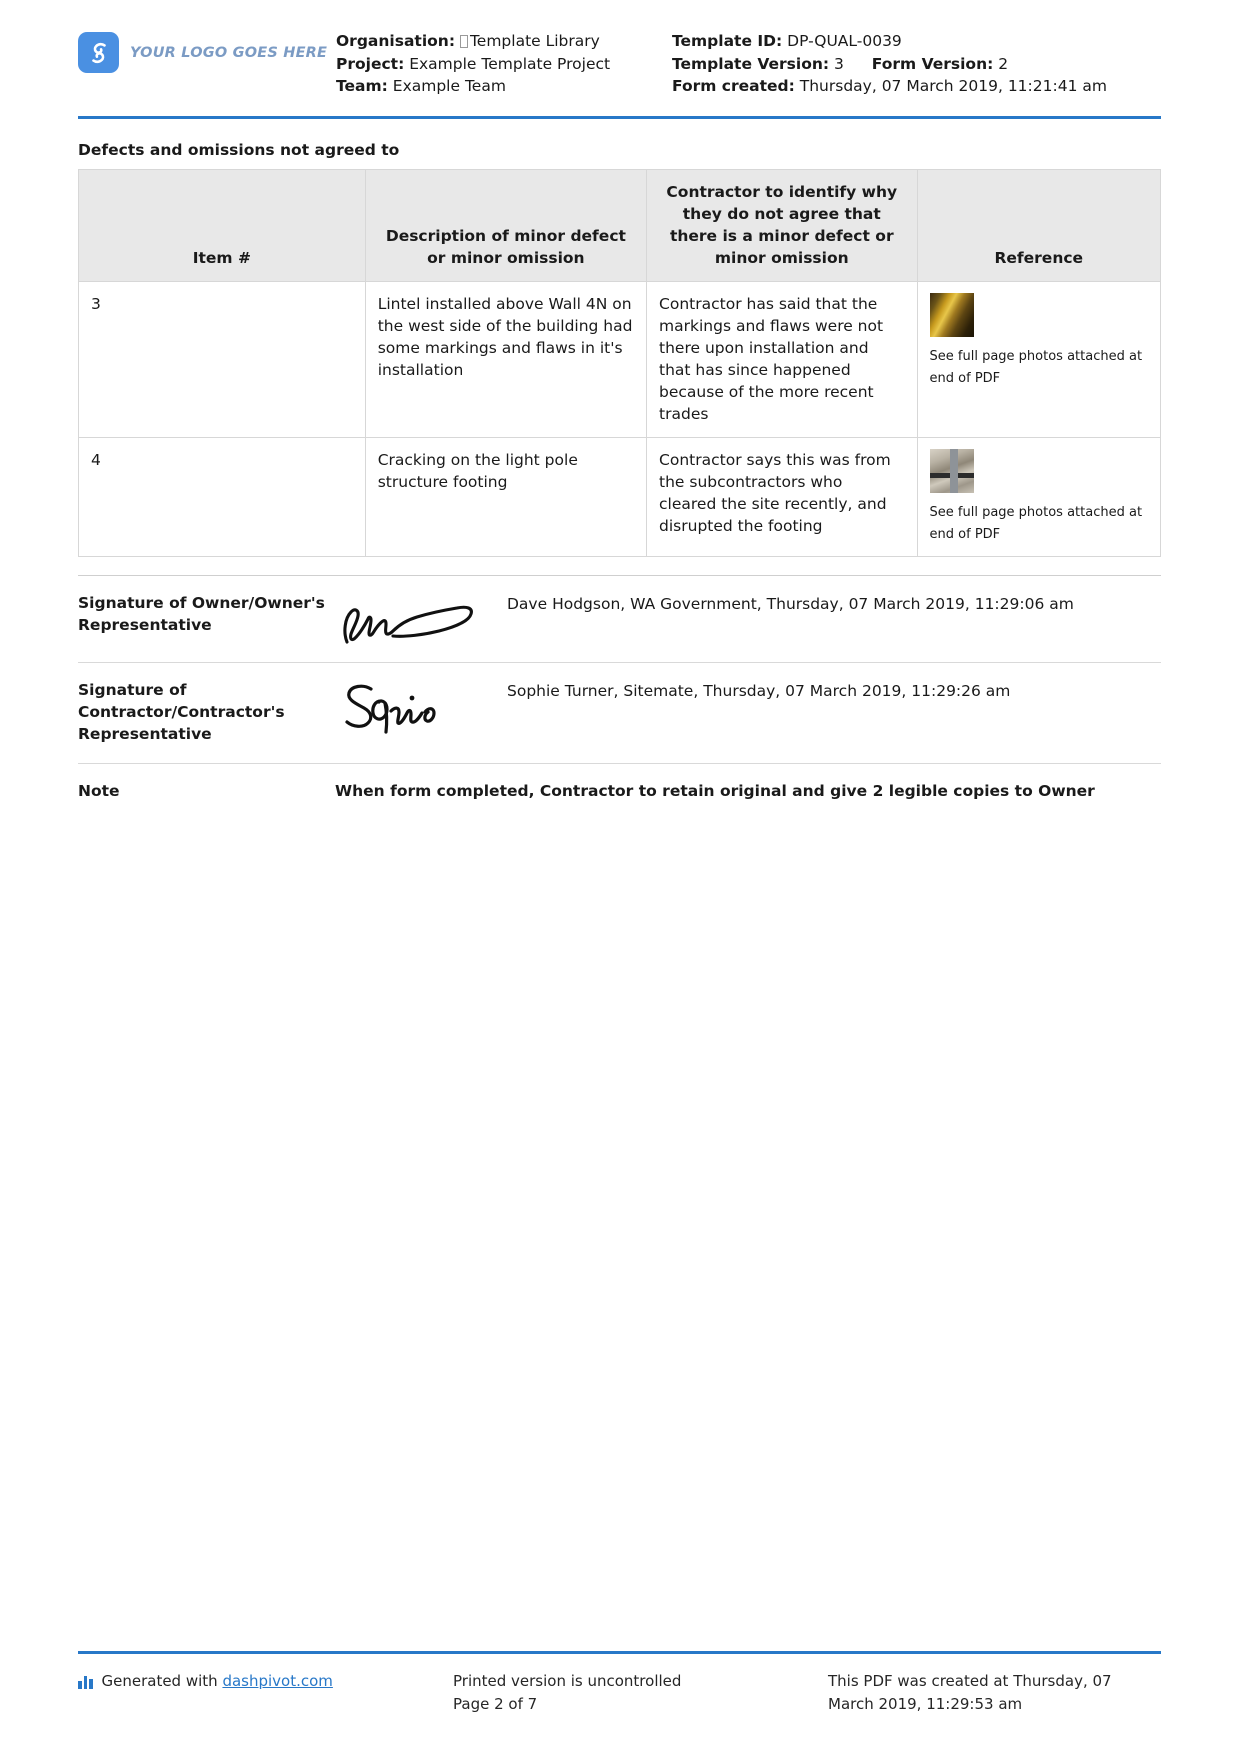 This screenshot has width=1239, height=1754. I want to click on organisation-line: Organisation: Template Library, so click(504, 41).